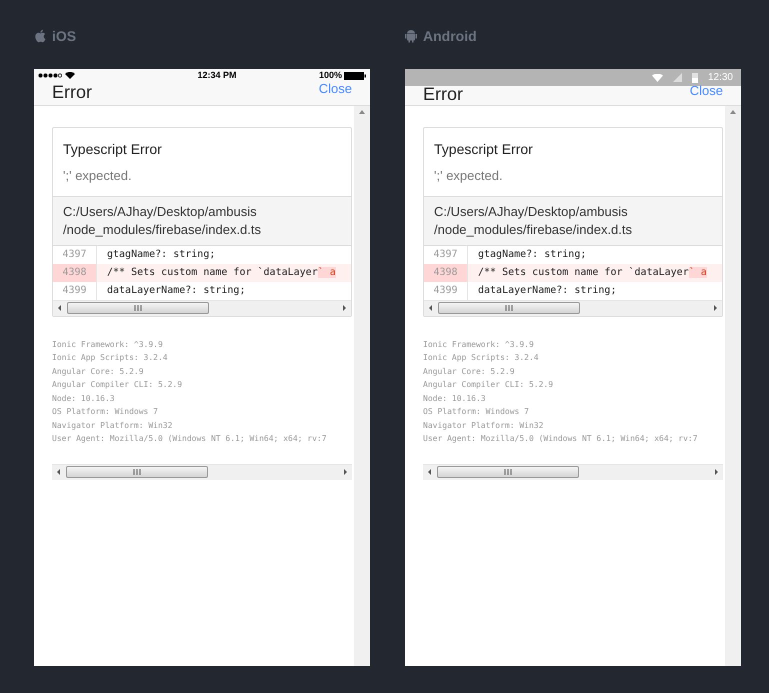 The height and width of the screenshot is (693, 769). What do you see at coordinates (216, 75) in the screenshot?
I see `status-time: 12:34 PM` at bounding box center [216, 75].